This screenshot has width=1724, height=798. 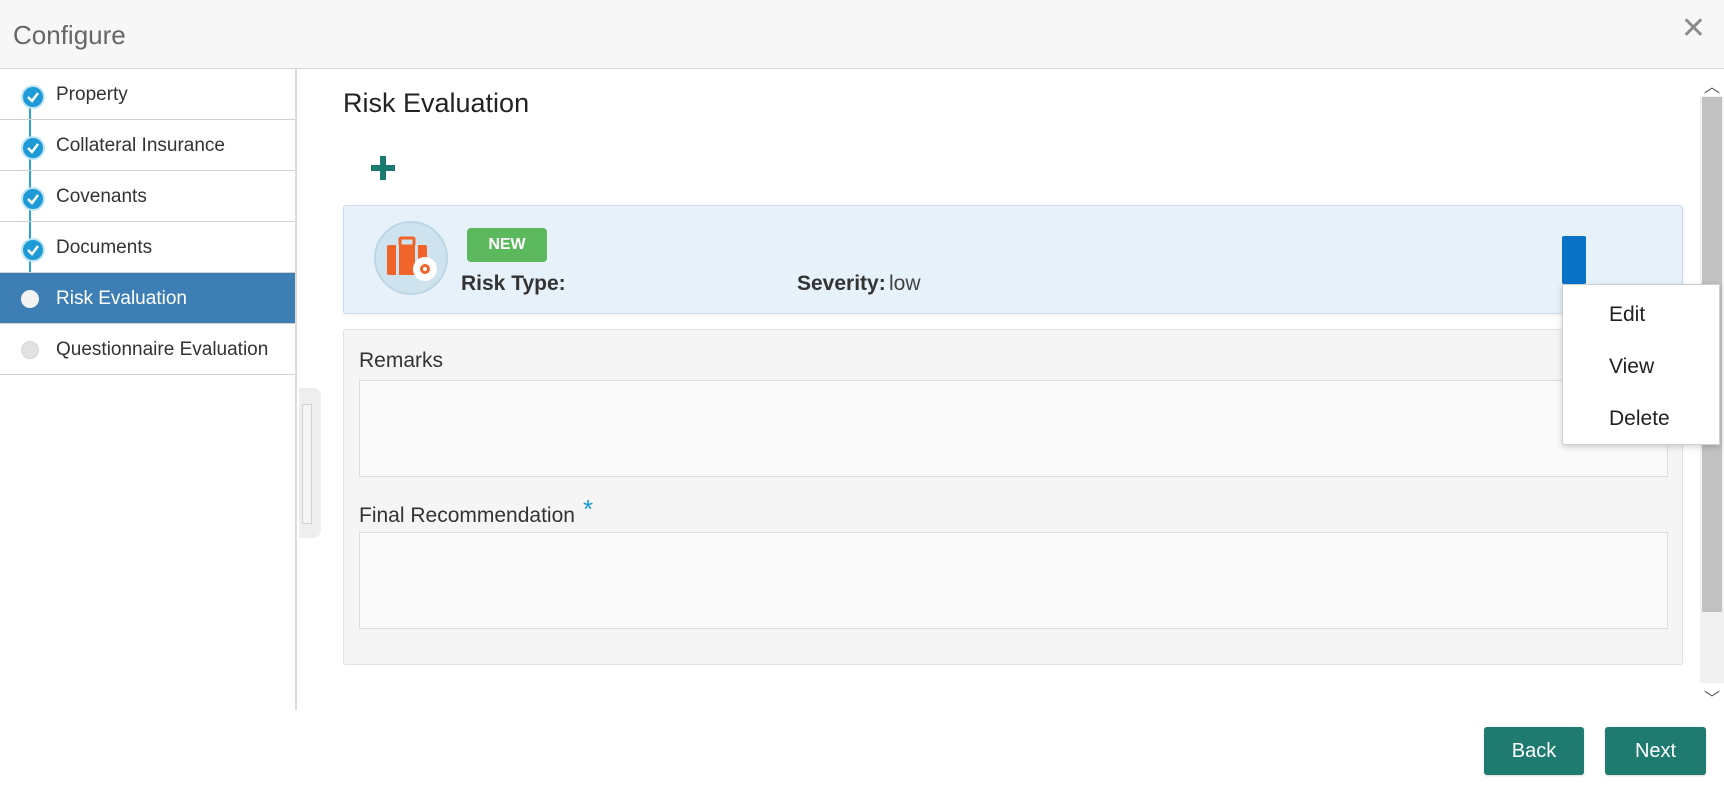 I want to click on scroll-down-icon: ﹀, so click(x=1712, y=697).